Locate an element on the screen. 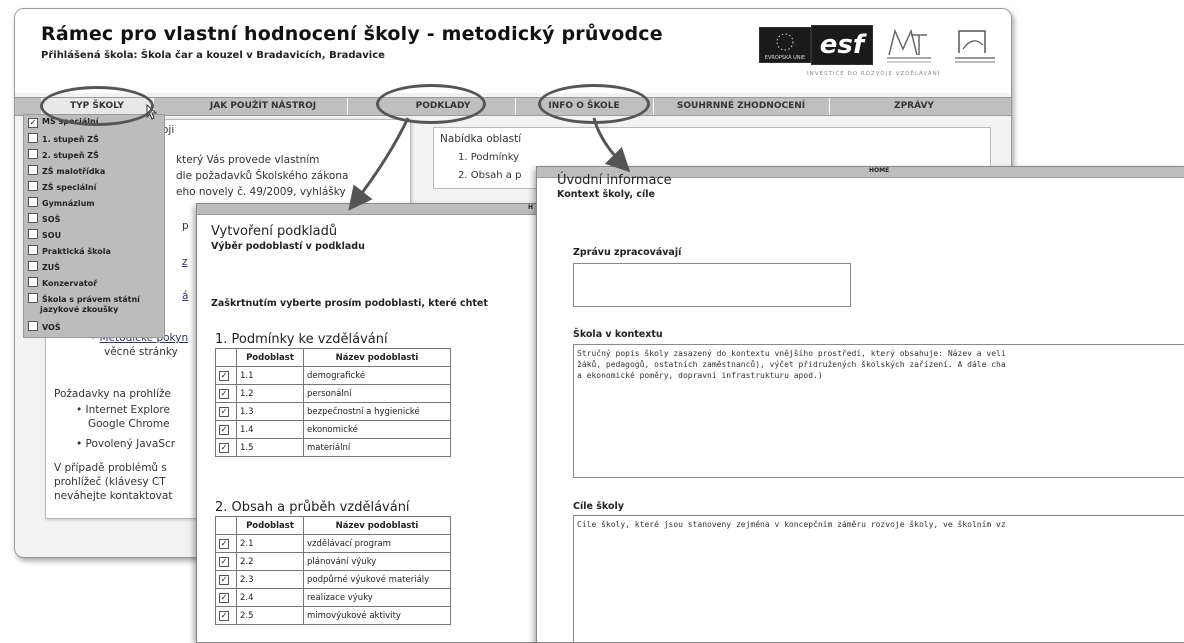 The image size is (1184, 643). arrow-to-podklady is located at coordinates (379, 164).